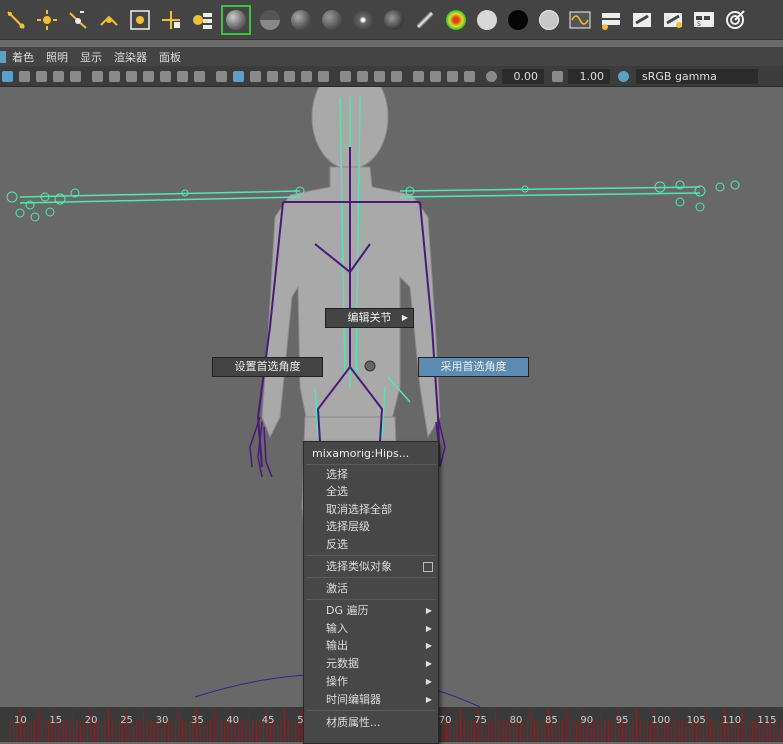  Describe the element at coordinates (371, 645) in the screenshot. I see `menu-item-outputs: 输出 ▶` at that location.